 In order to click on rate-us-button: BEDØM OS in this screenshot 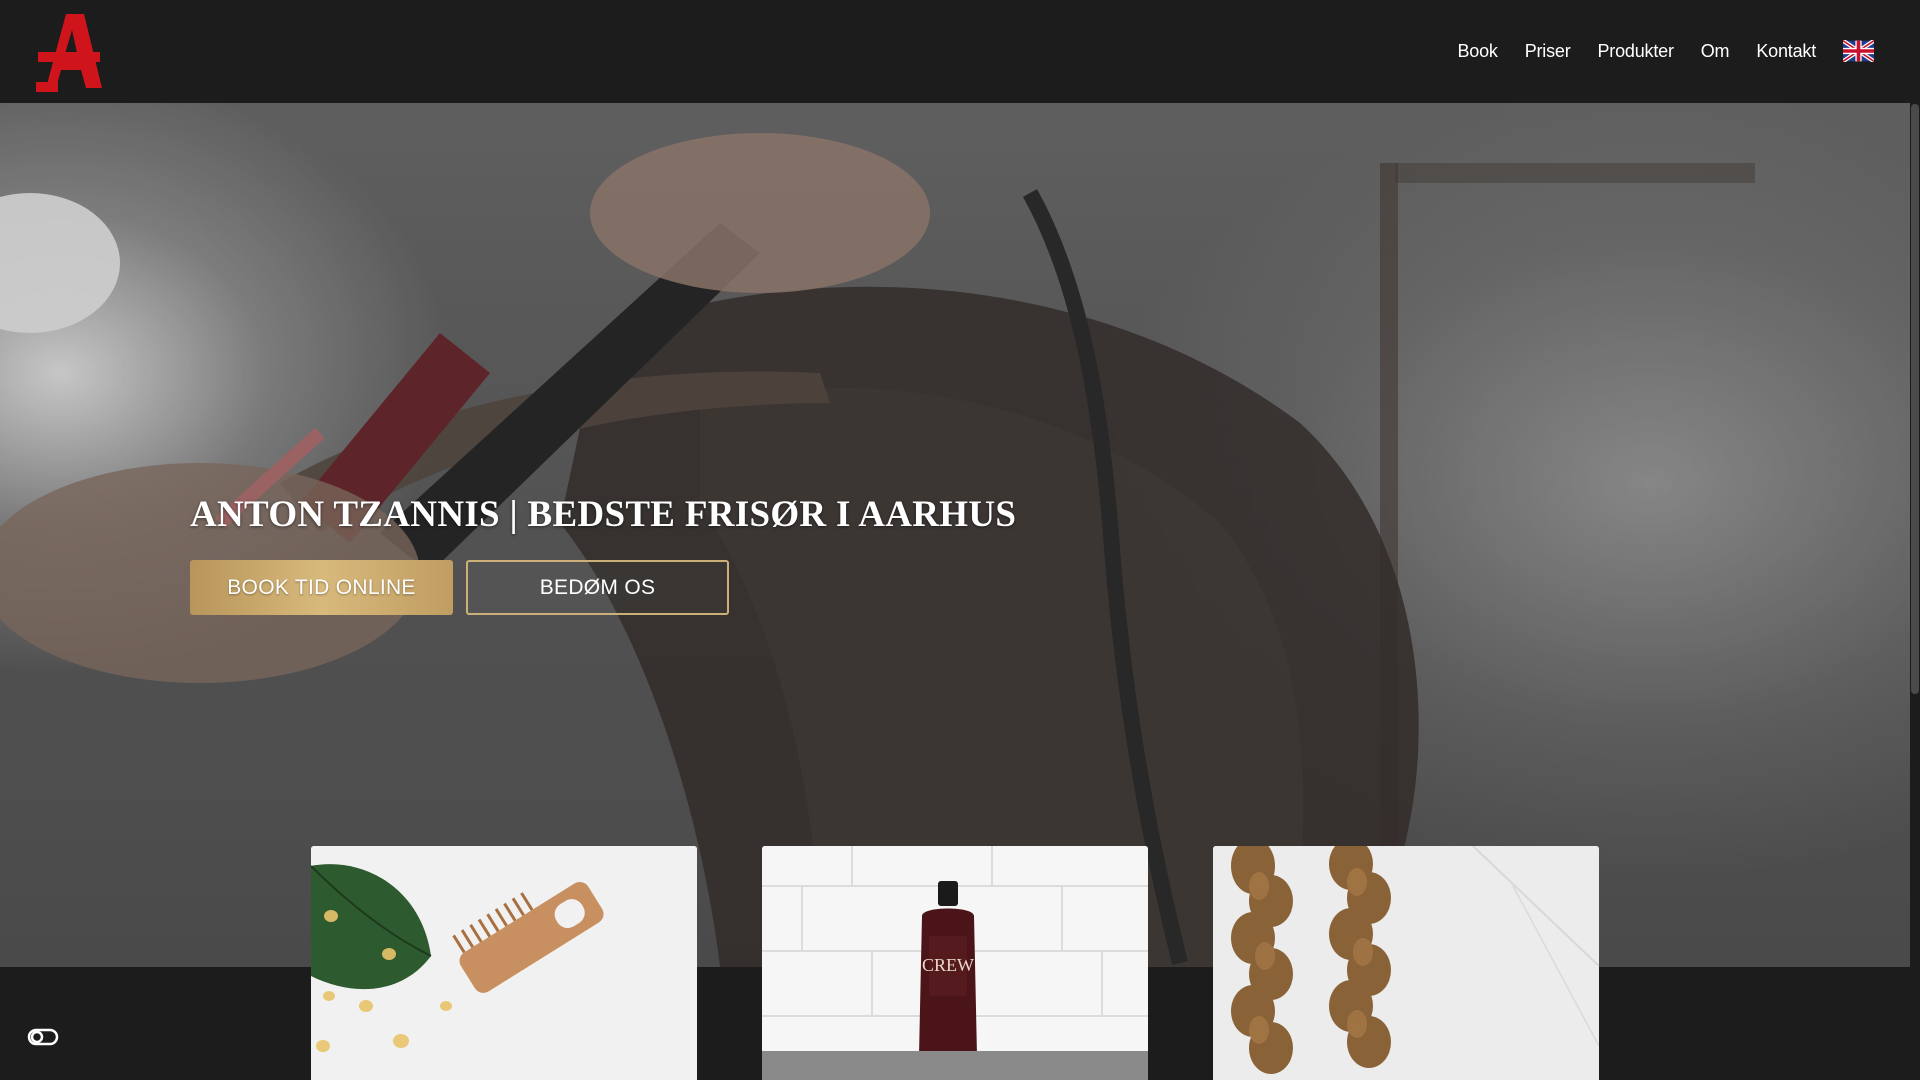, I will do `click(597, 587)`.